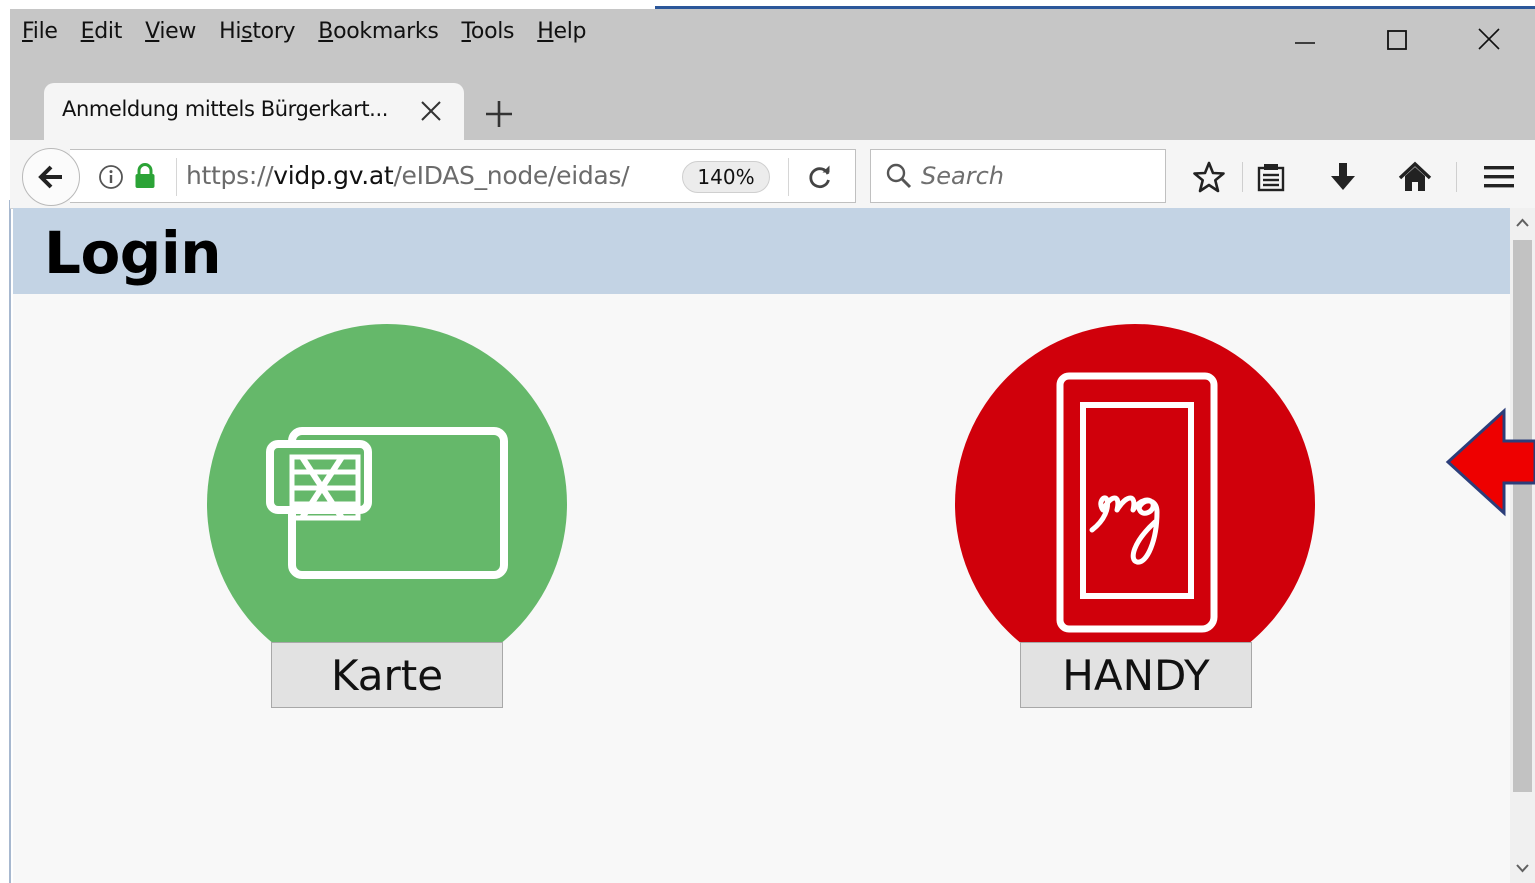  Describe the element at coordinates (133, 253) in the screenshot. I see `page-title: Login` at that location.